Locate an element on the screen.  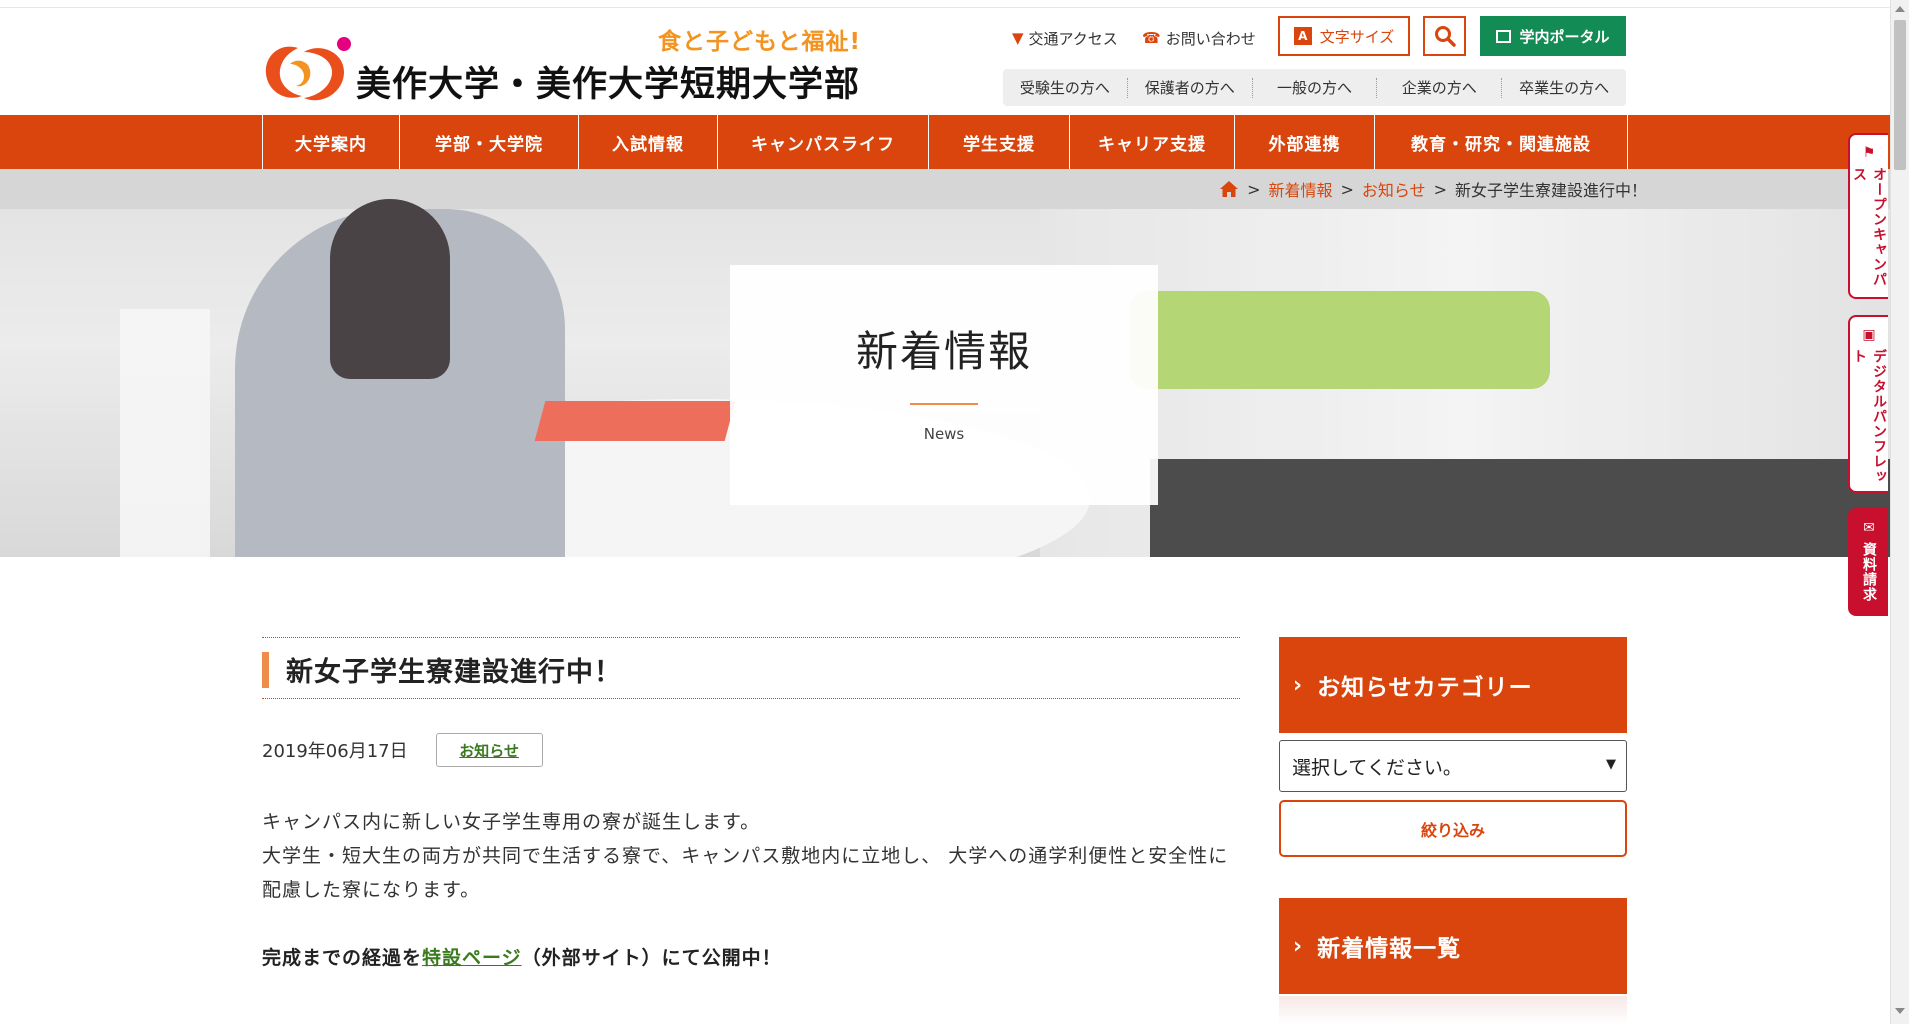
search-icon is located at coordinates (1445, 36).